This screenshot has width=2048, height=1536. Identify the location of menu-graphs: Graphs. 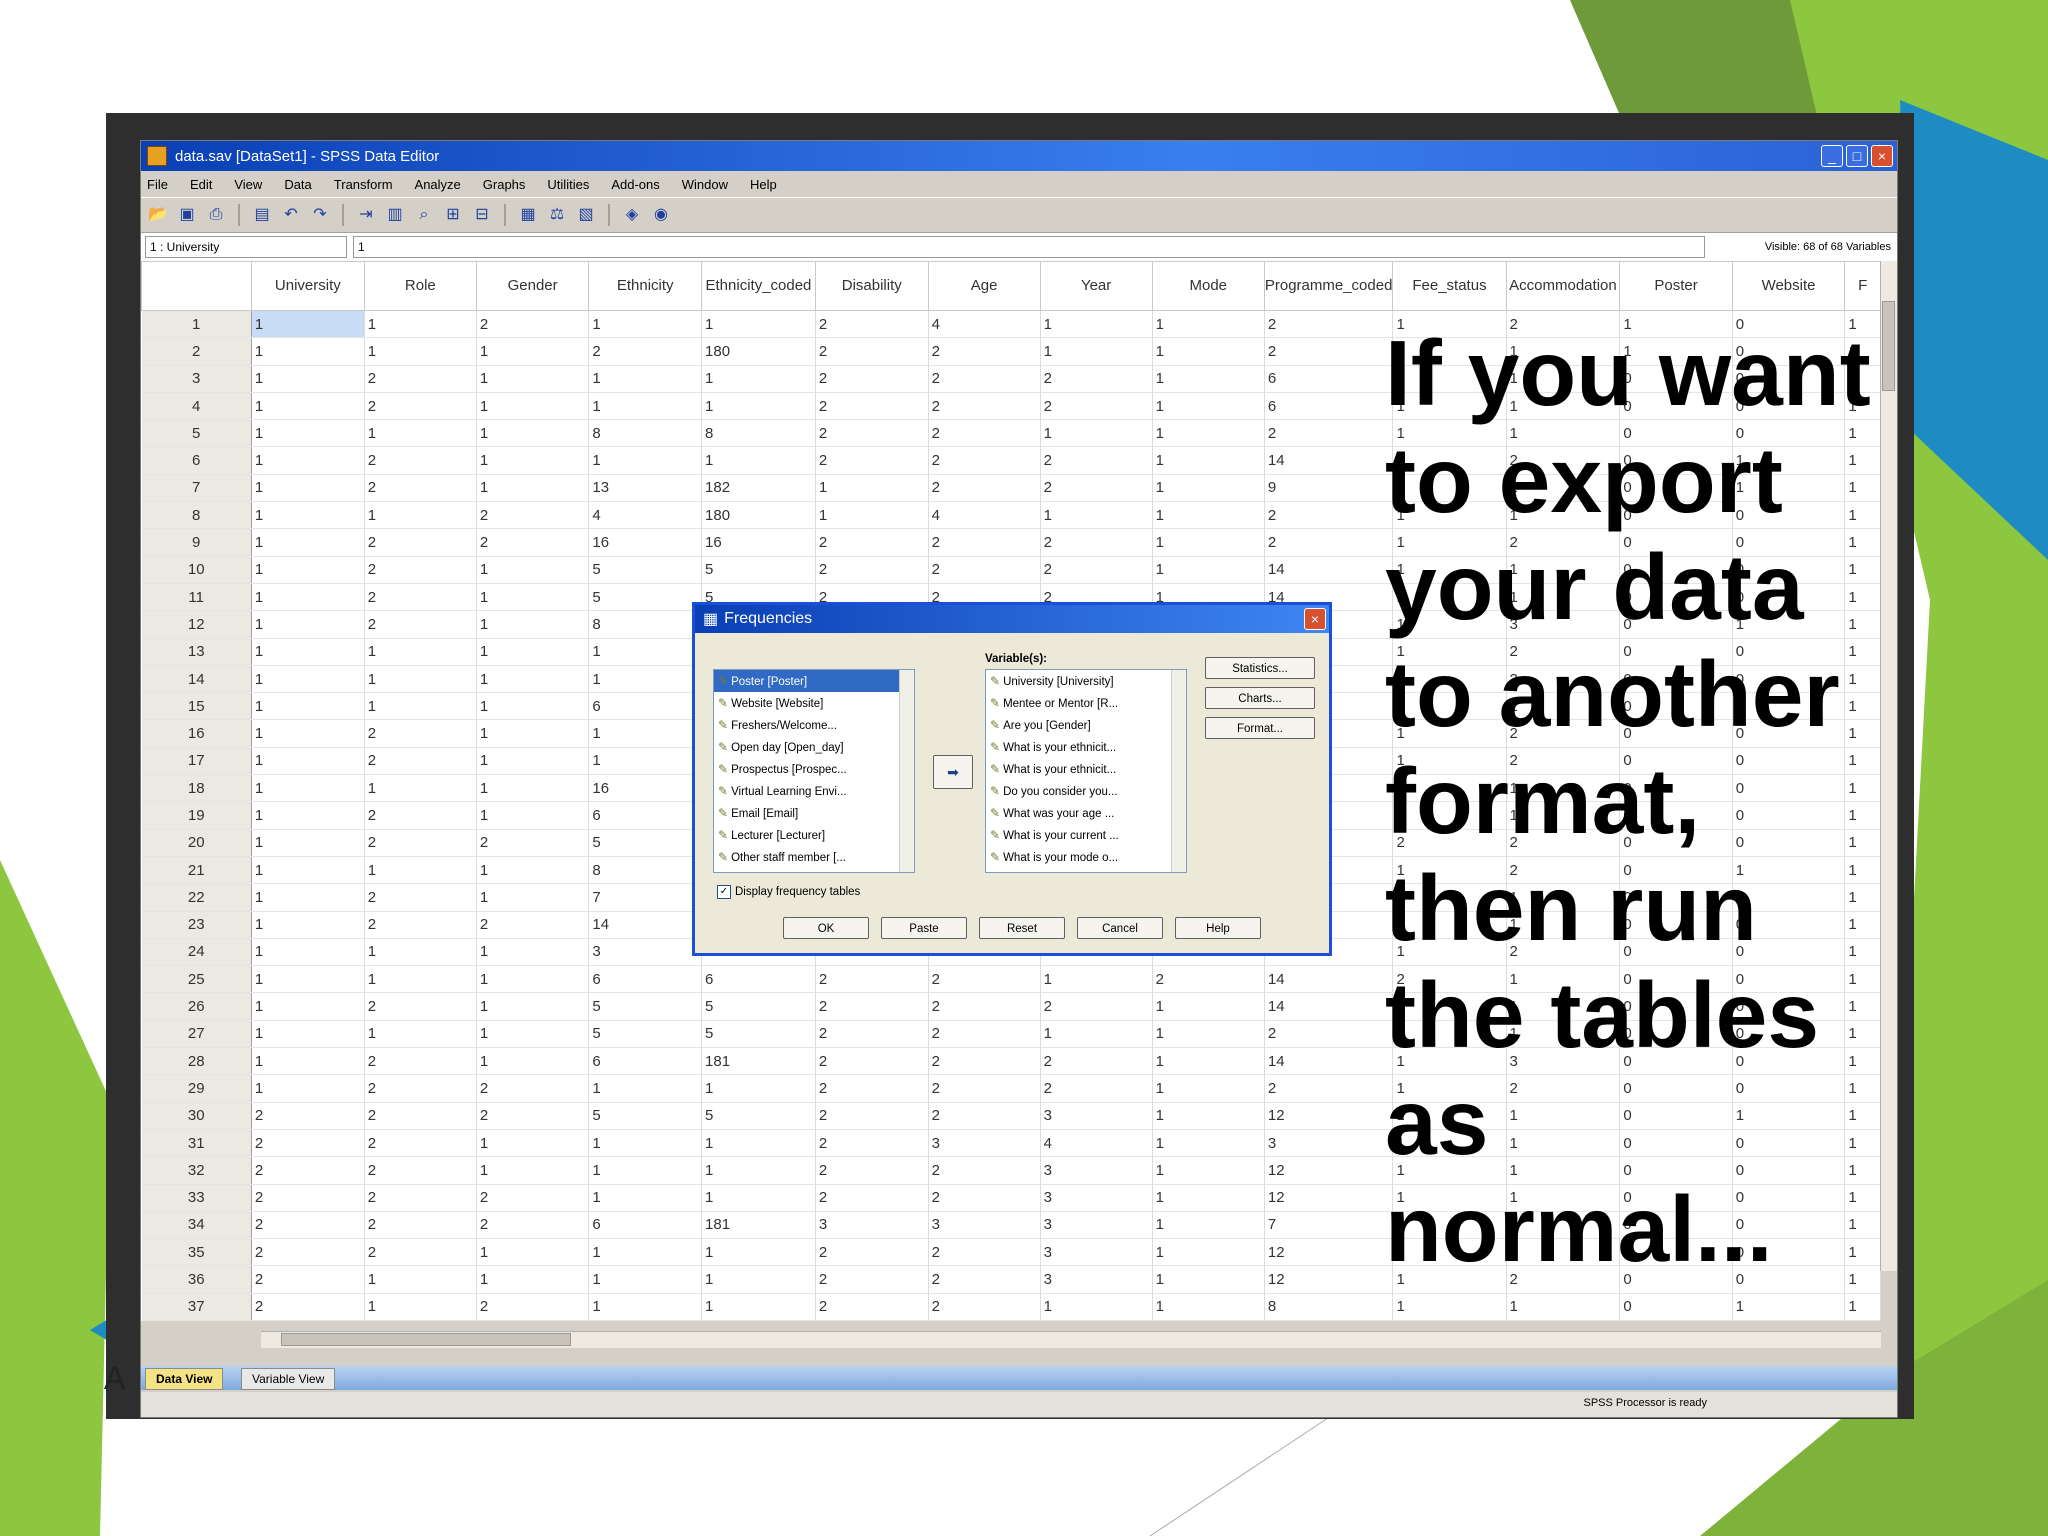
(504, 184).